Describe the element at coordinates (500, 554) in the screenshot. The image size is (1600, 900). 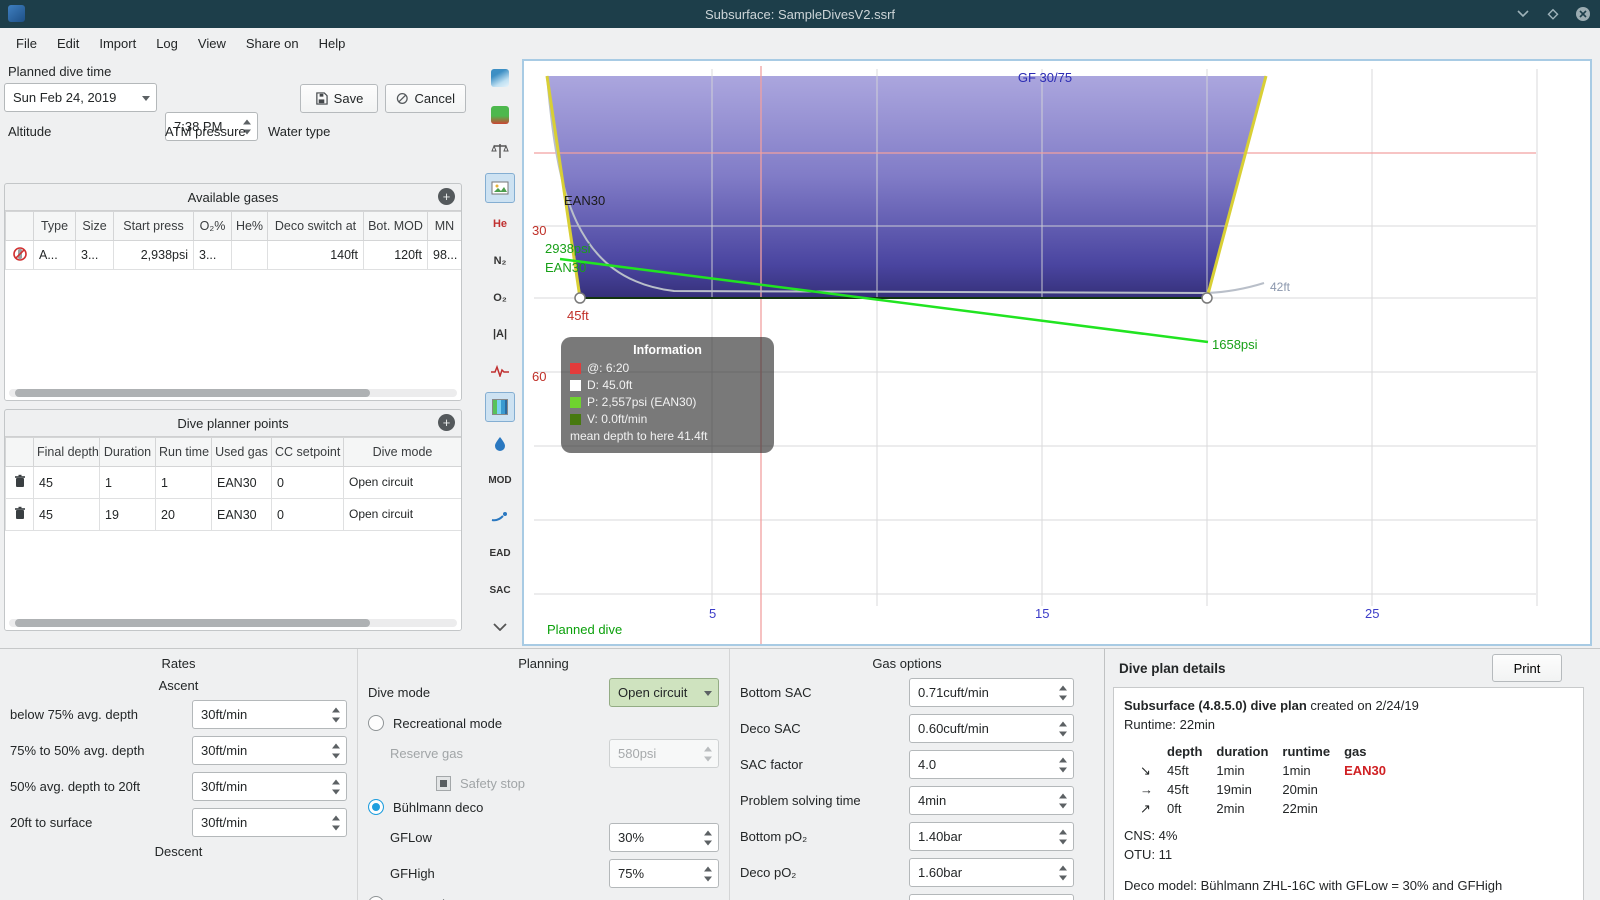
I see `ead-icon: EAD` at that location.